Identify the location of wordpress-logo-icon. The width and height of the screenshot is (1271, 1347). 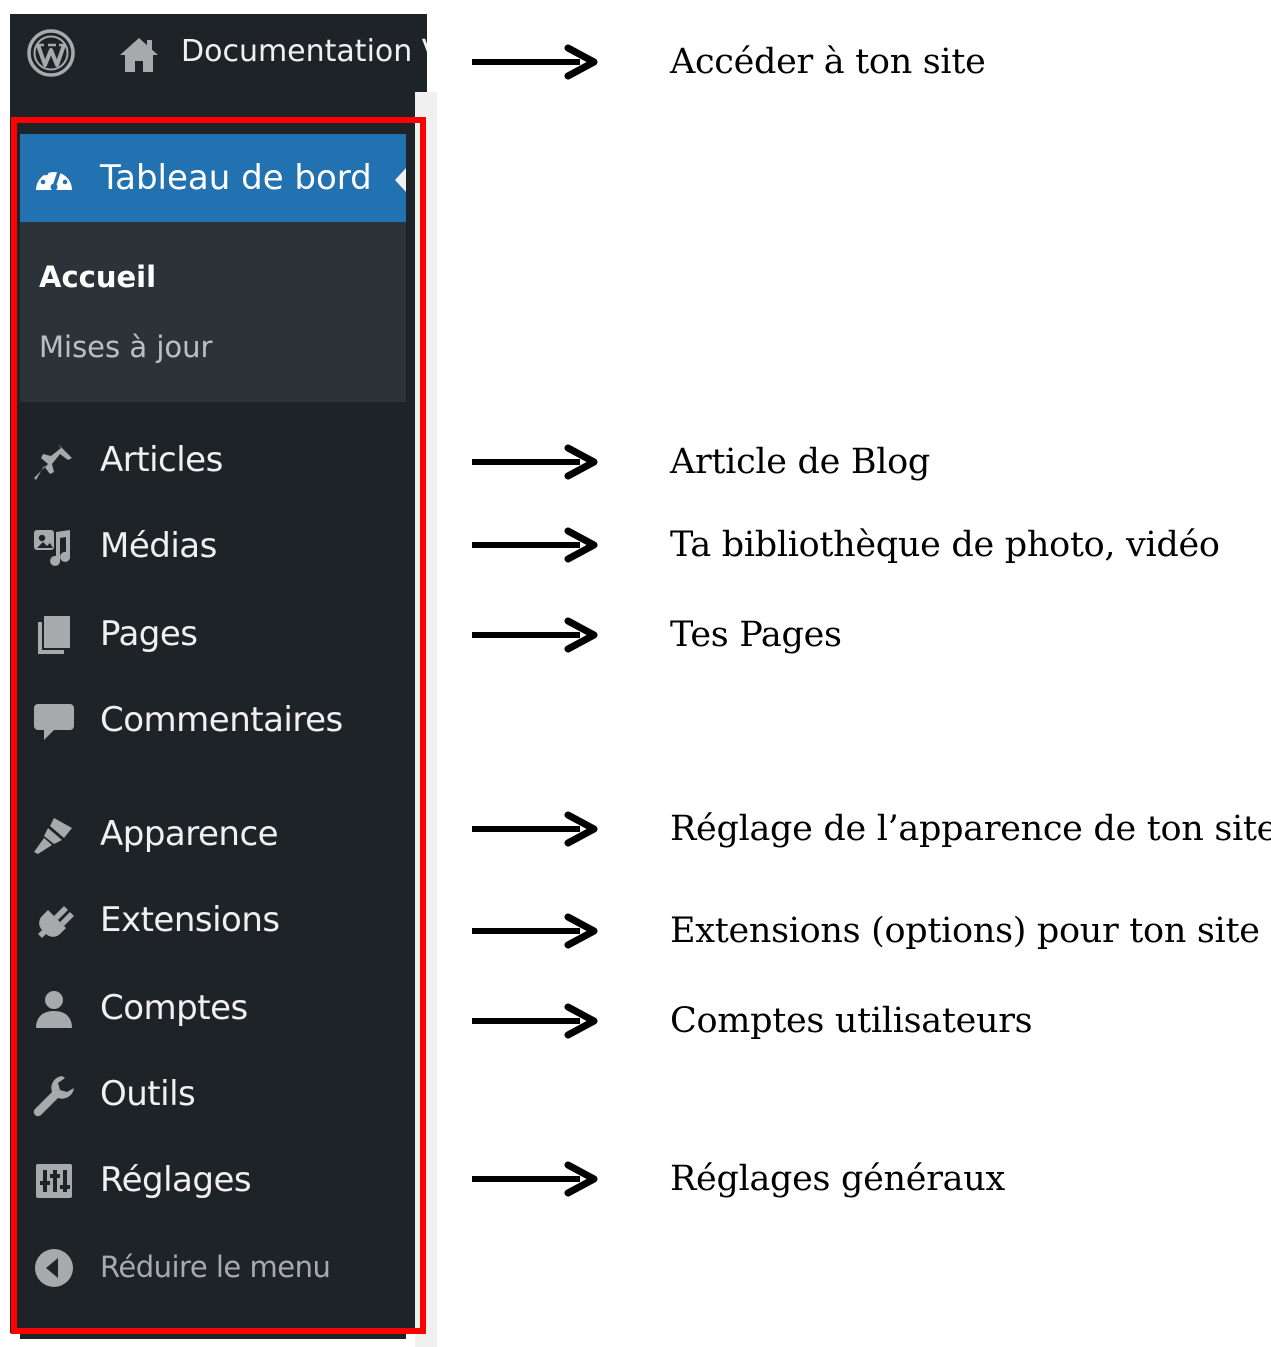
(51, 53).